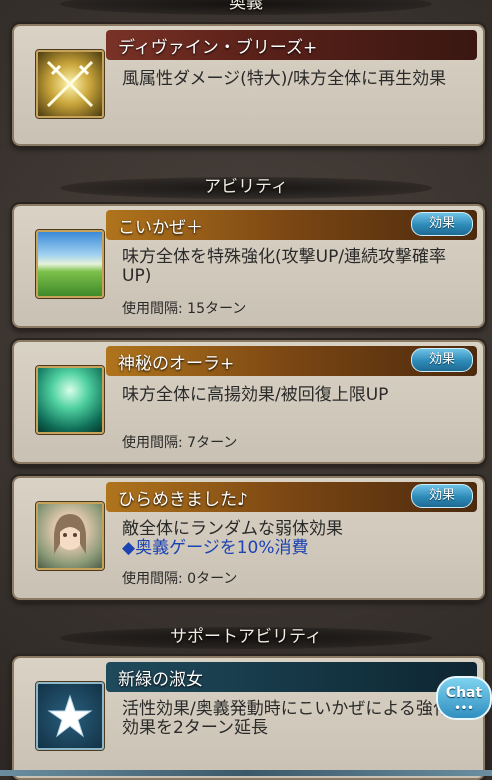 The height and width of the screenshot is (780, 492). Describe the element at coordinates (218, 47) in the screenshot. I see `ougi-name: ディヴァイン・ブリーズ+` at that location.